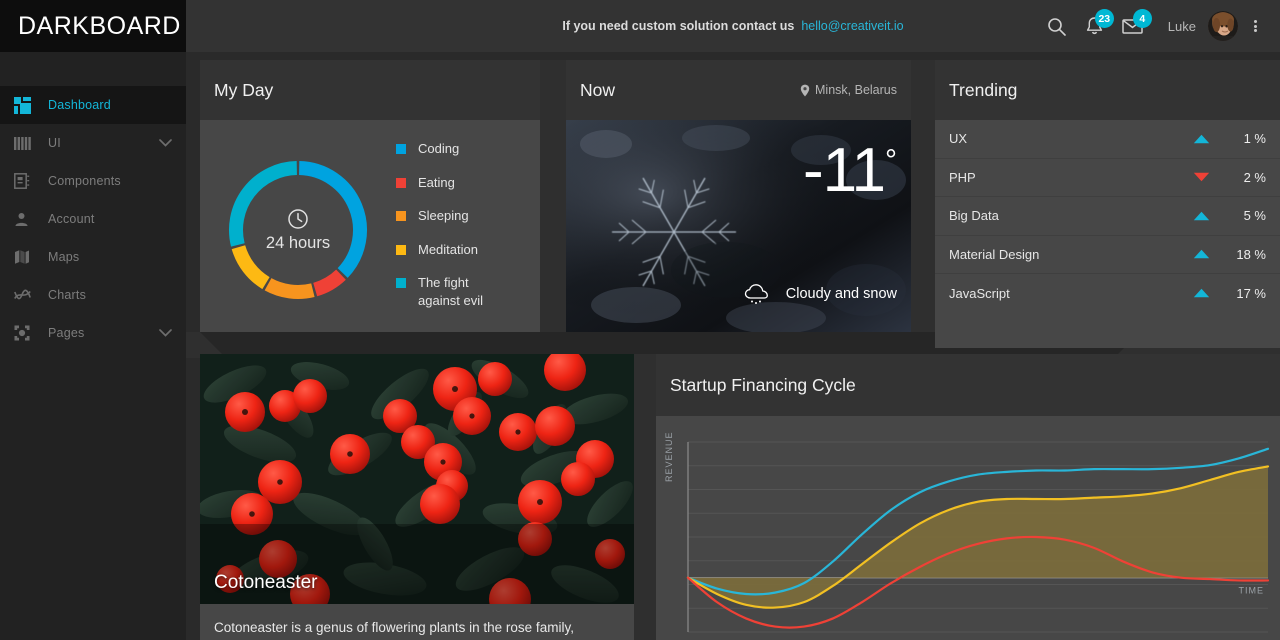 The width and height of the screenshot is (1280, 640). I want to click on ribbon-band-top, so click(733, 56).